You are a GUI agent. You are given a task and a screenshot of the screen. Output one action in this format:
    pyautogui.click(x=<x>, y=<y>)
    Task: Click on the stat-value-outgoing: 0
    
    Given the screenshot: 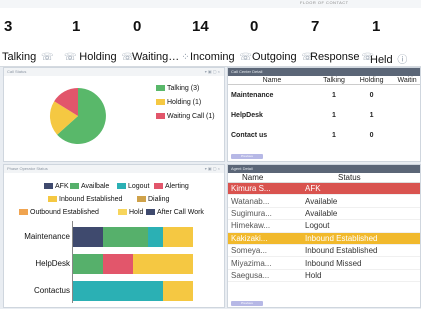 What is the action you would take?
    pyautogui.click(x=254, y=26)
    